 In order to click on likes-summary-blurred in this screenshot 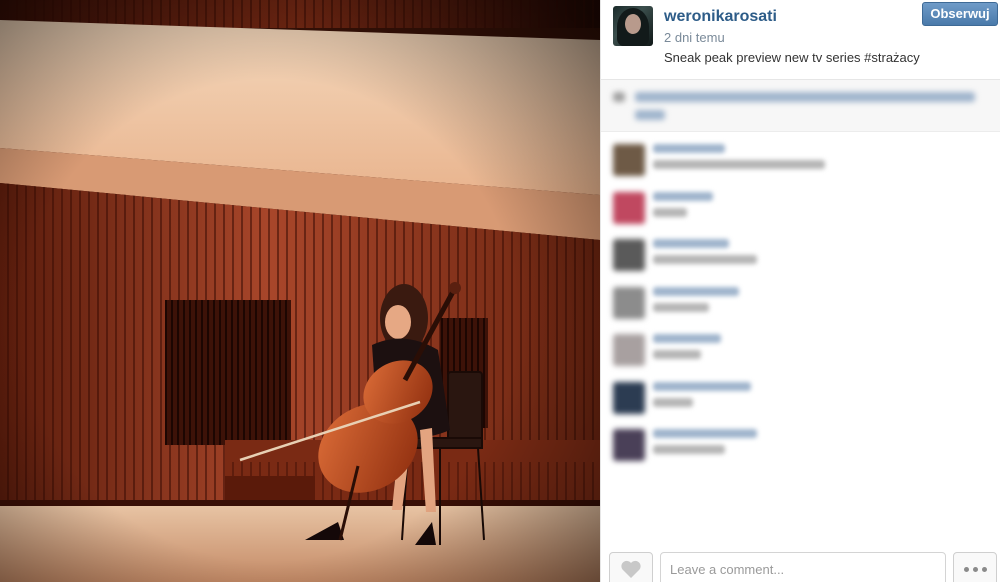, I will do `click(800, 106)`.